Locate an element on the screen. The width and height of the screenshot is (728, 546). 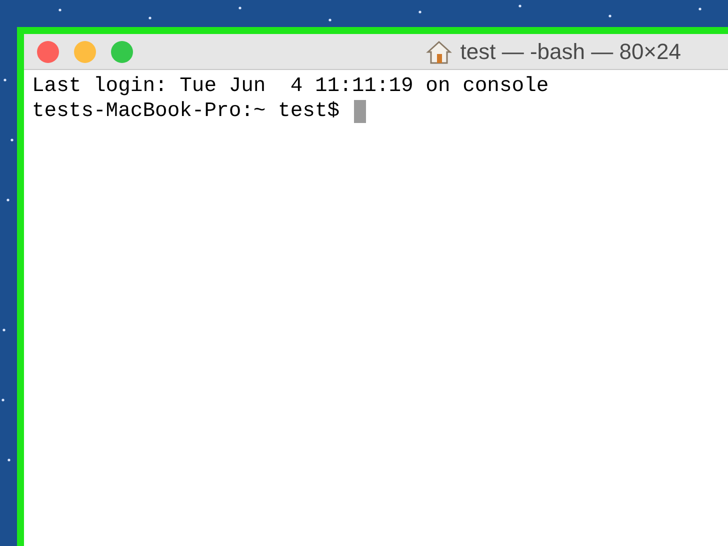
zoom-button is located at coordinates (122, 51).